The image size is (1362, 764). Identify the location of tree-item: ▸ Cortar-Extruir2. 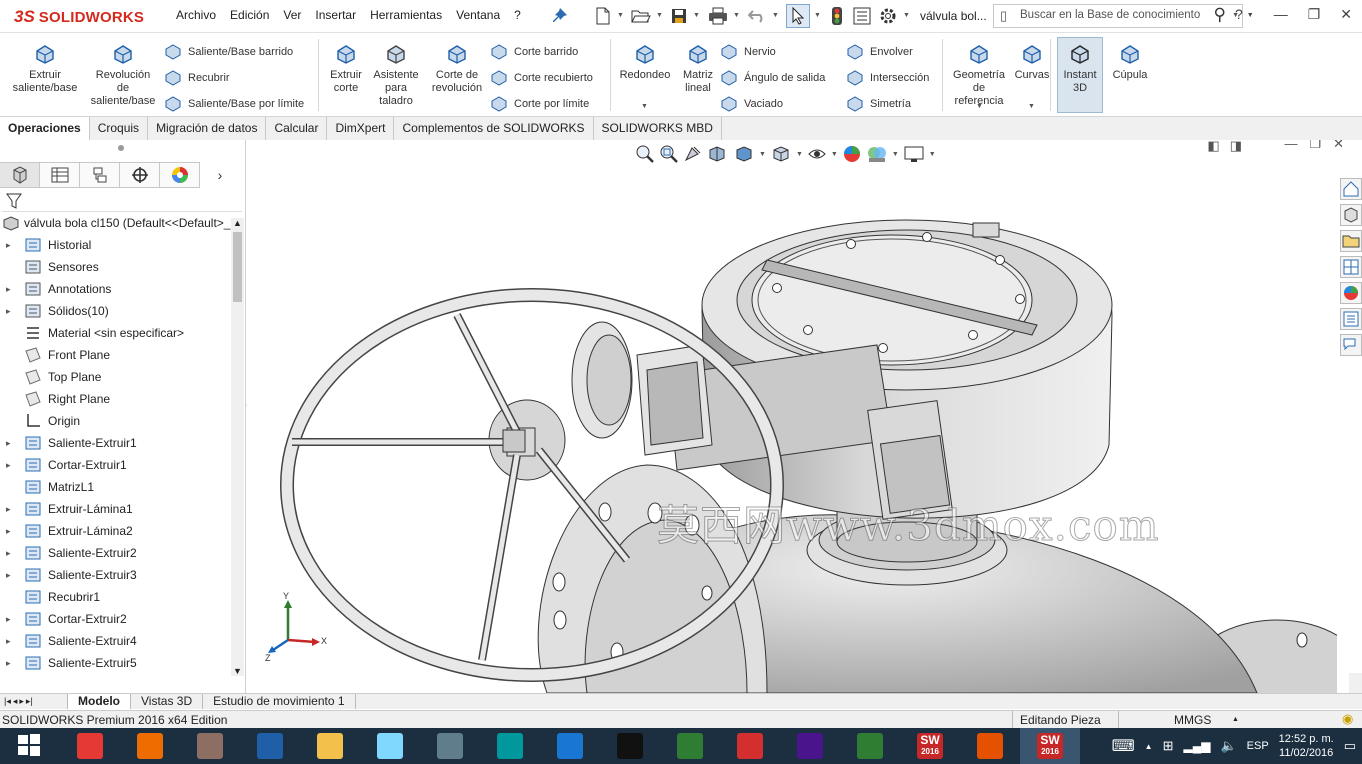
(116, 619).